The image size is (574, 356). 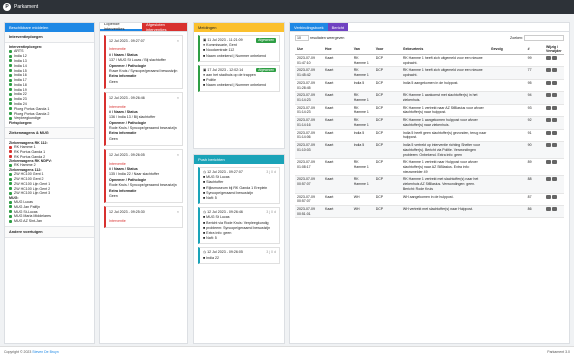 What do you see at coordinates (204, 85) in the screenshot?
I see `user-icon: ■` at bounding box center [204, 85].